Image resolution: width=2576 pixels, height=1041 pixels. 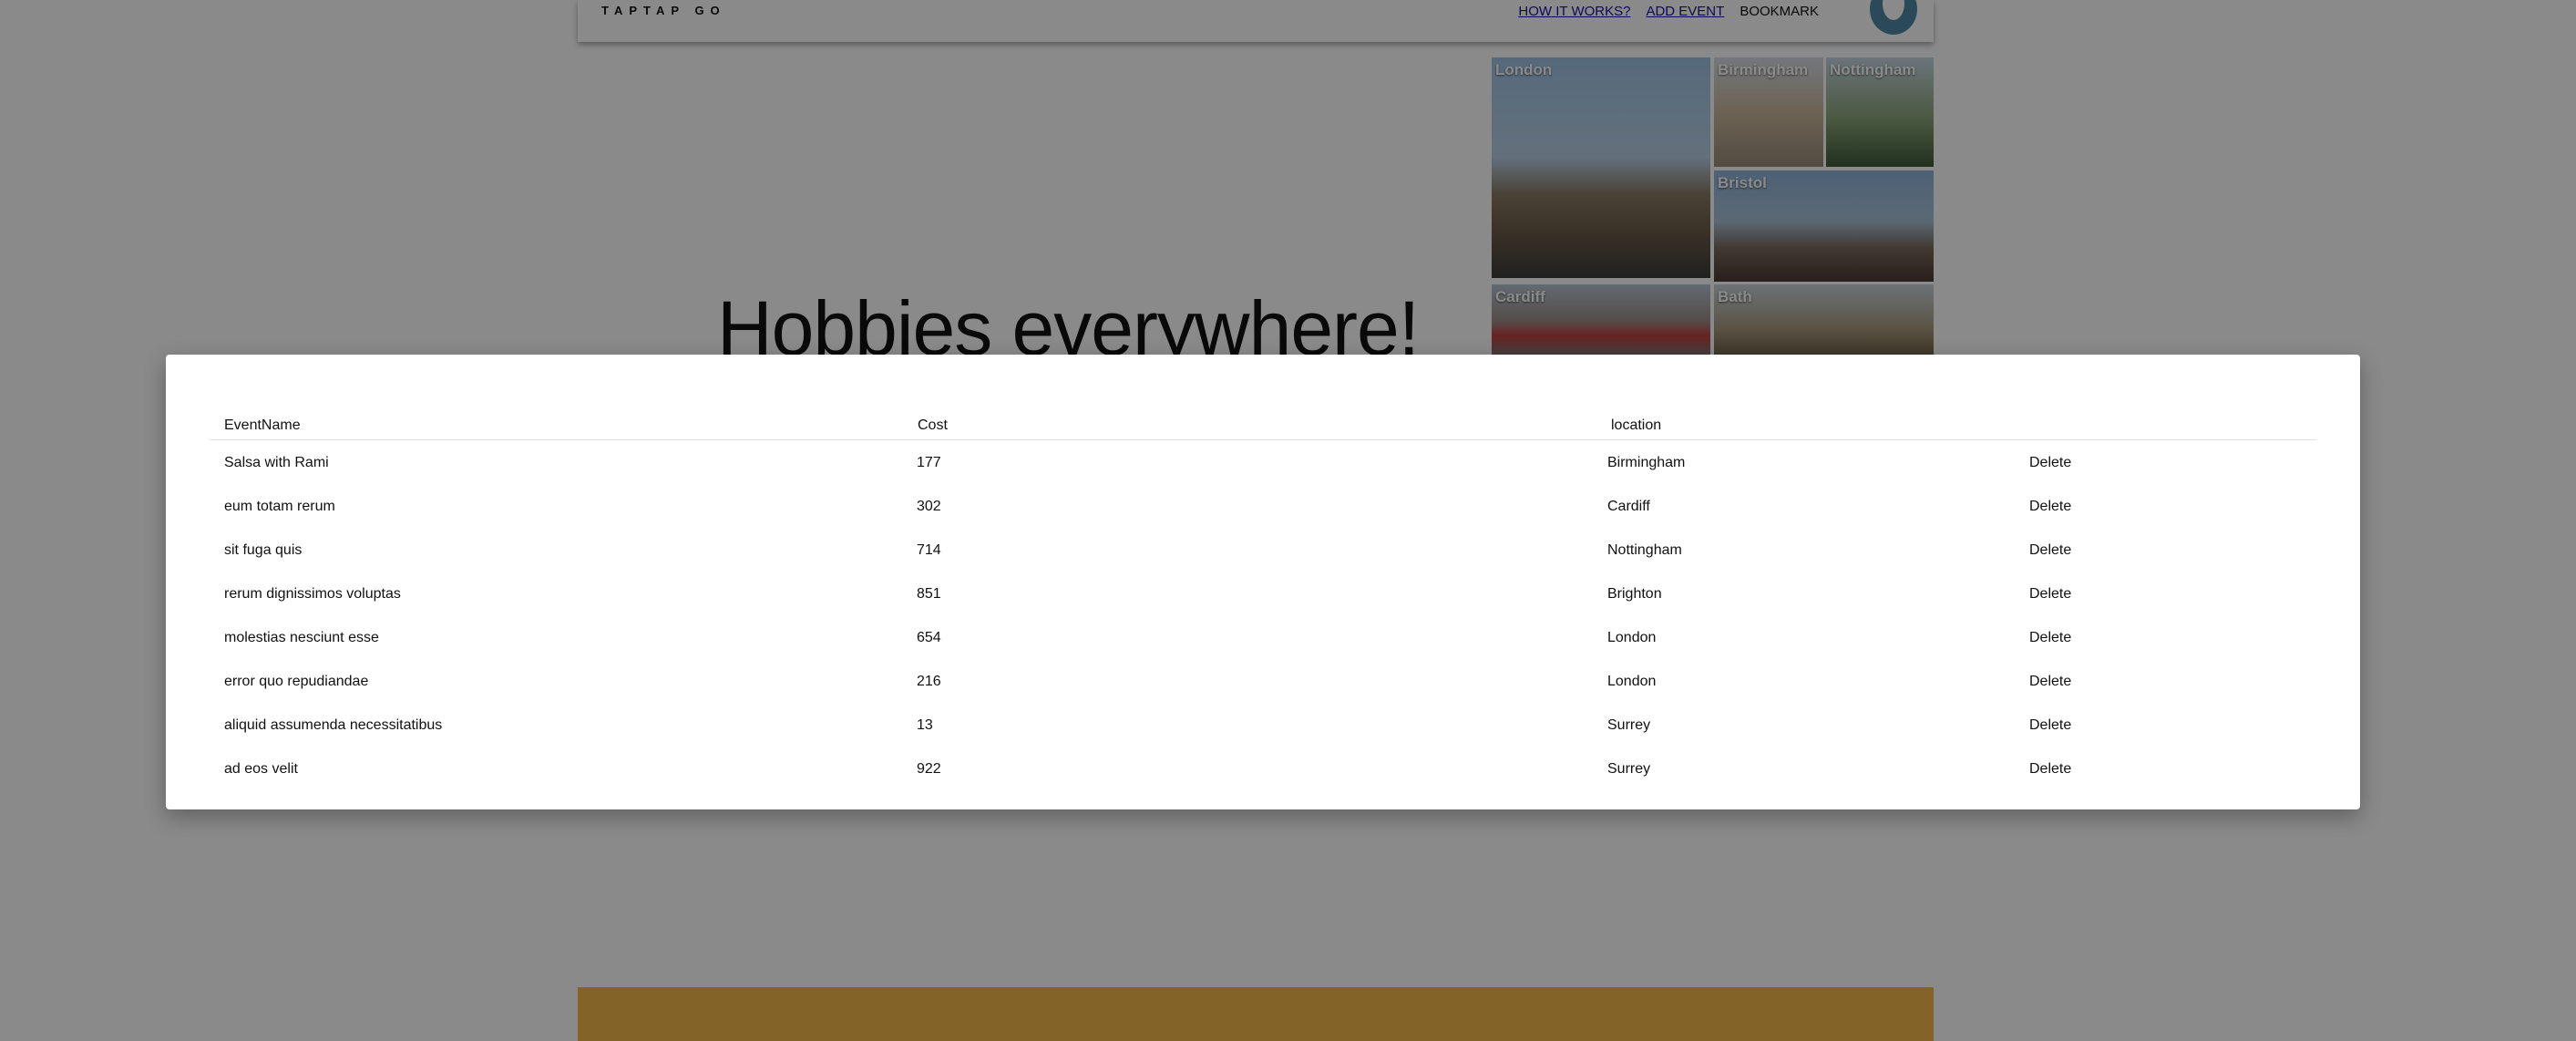 What do you see at coordinates (1637, 425) in the screenshot?
I see `column-header-location: location` at bounding box center [1637, 425].